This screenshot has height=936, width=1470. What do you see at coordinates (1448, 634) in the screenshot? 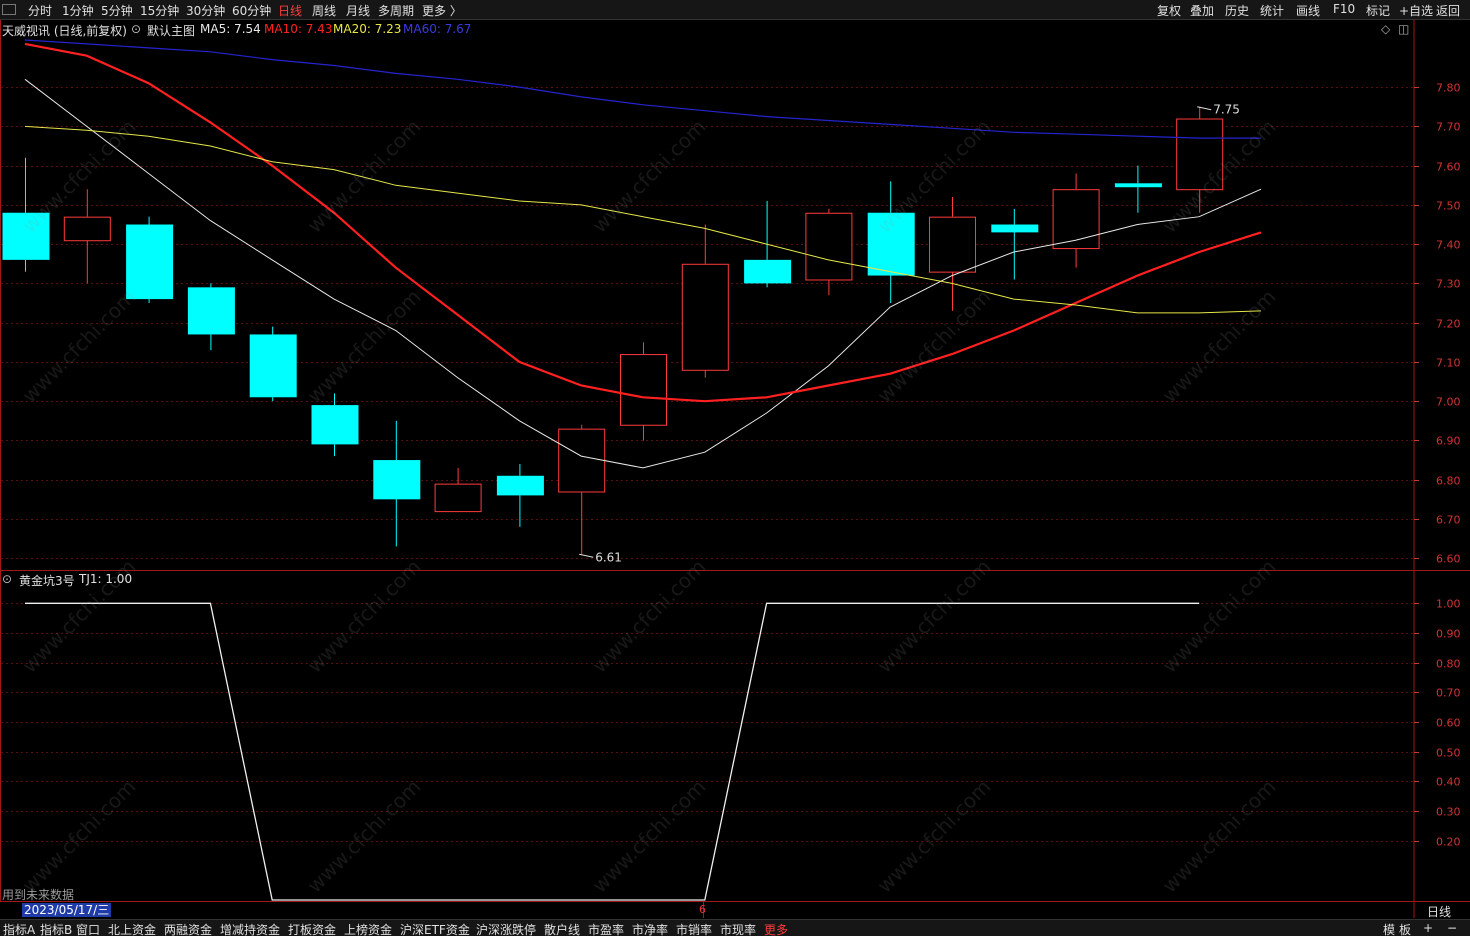
I see `indicator-tick-label-1: 0.90` at bounding box center [1448, 634].